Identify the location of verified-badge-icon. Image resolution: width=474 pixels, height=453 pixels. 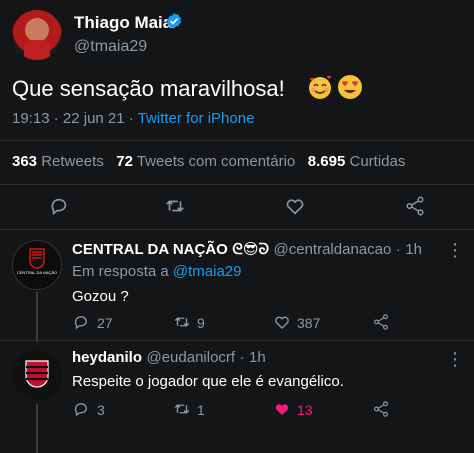
(174, 21).